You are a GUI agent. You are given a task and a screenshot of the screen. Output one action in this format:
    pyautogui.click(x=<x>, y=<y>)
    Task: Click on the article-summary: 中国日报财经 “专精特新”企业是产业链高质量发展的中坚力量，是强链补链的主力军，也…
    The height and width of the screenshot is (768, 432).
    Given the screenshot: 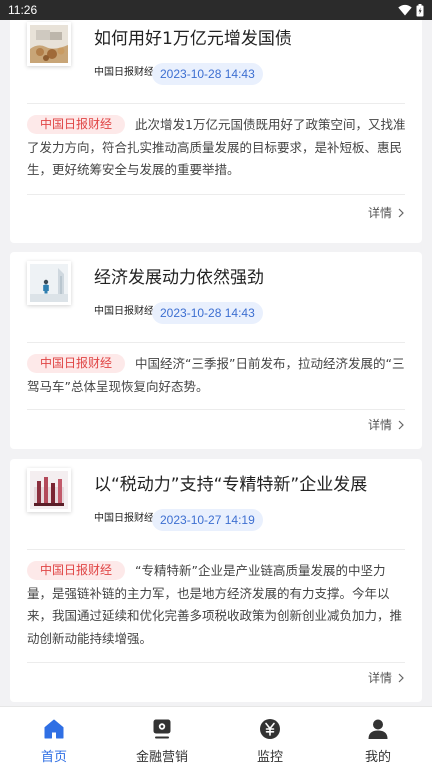 What is the action you would take?
    pyautogui.click(x=218, y=605)
    